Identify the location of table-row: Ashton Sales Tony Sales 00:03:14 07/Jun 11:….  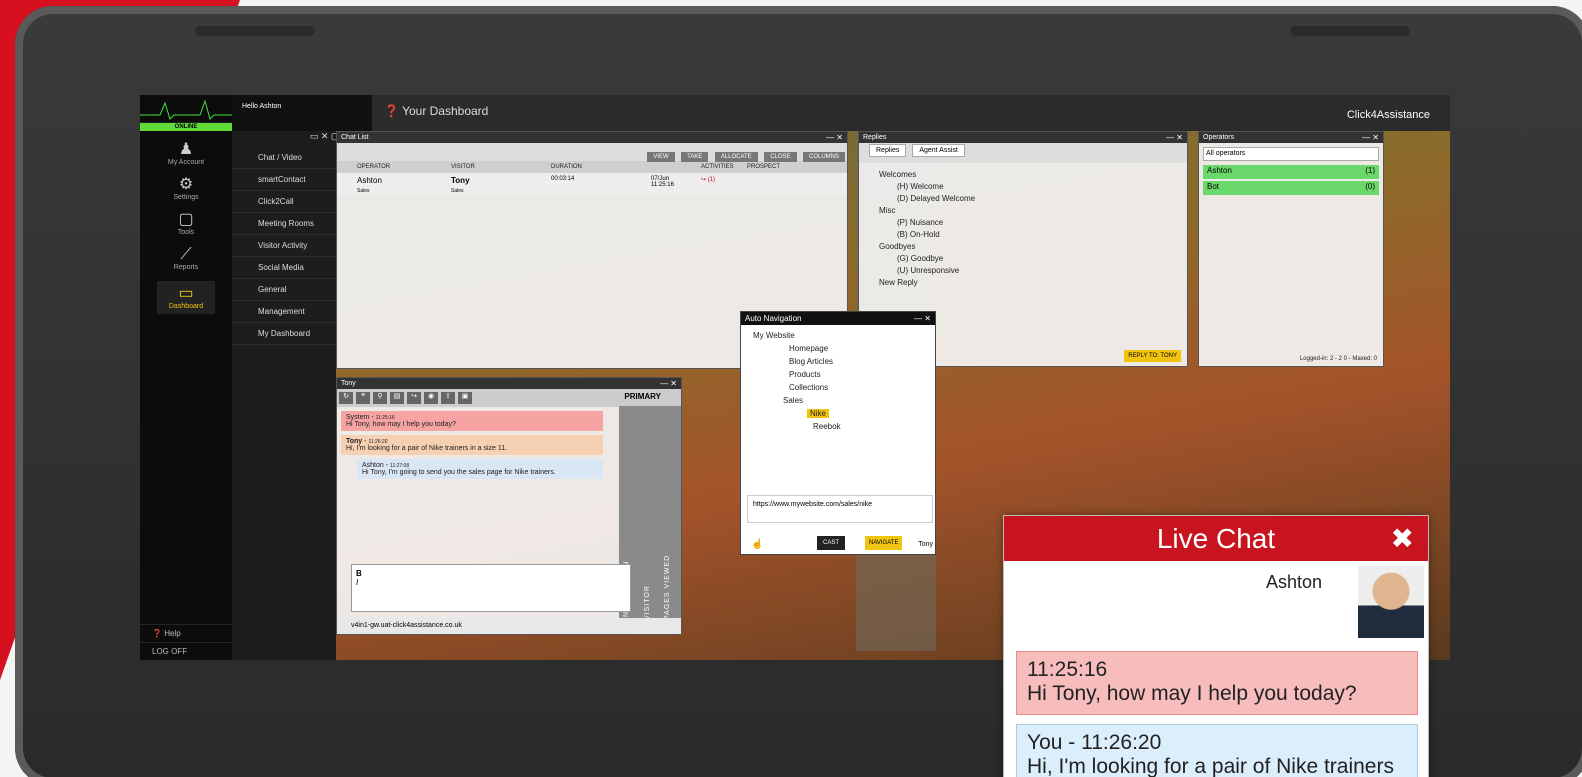
(592, 184).